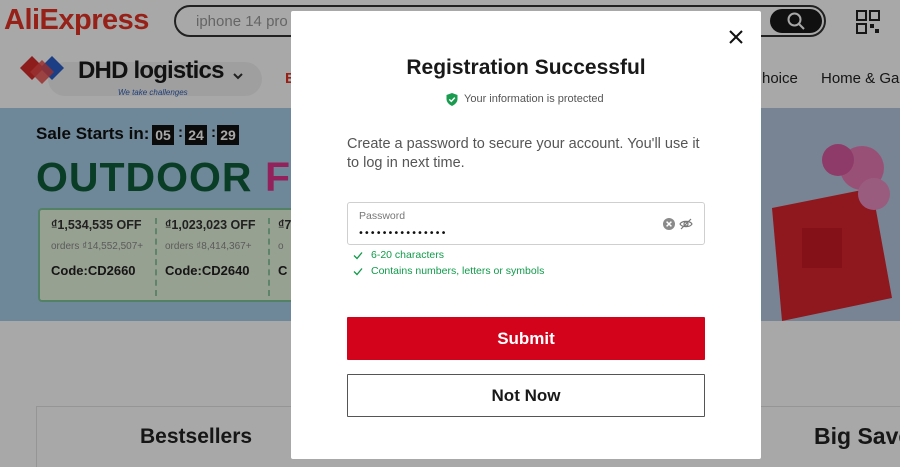 This screenshot has height=467, width=900. I want to click on close-icon, so click(736, 37).